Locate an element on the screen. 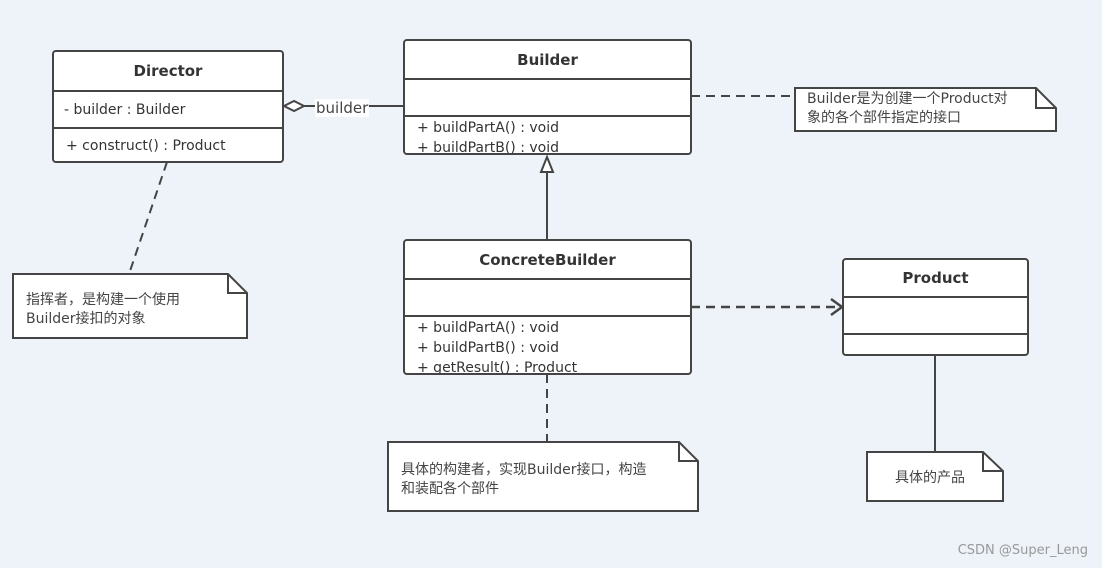  association-label: builder is located at coordinates (342, 108).